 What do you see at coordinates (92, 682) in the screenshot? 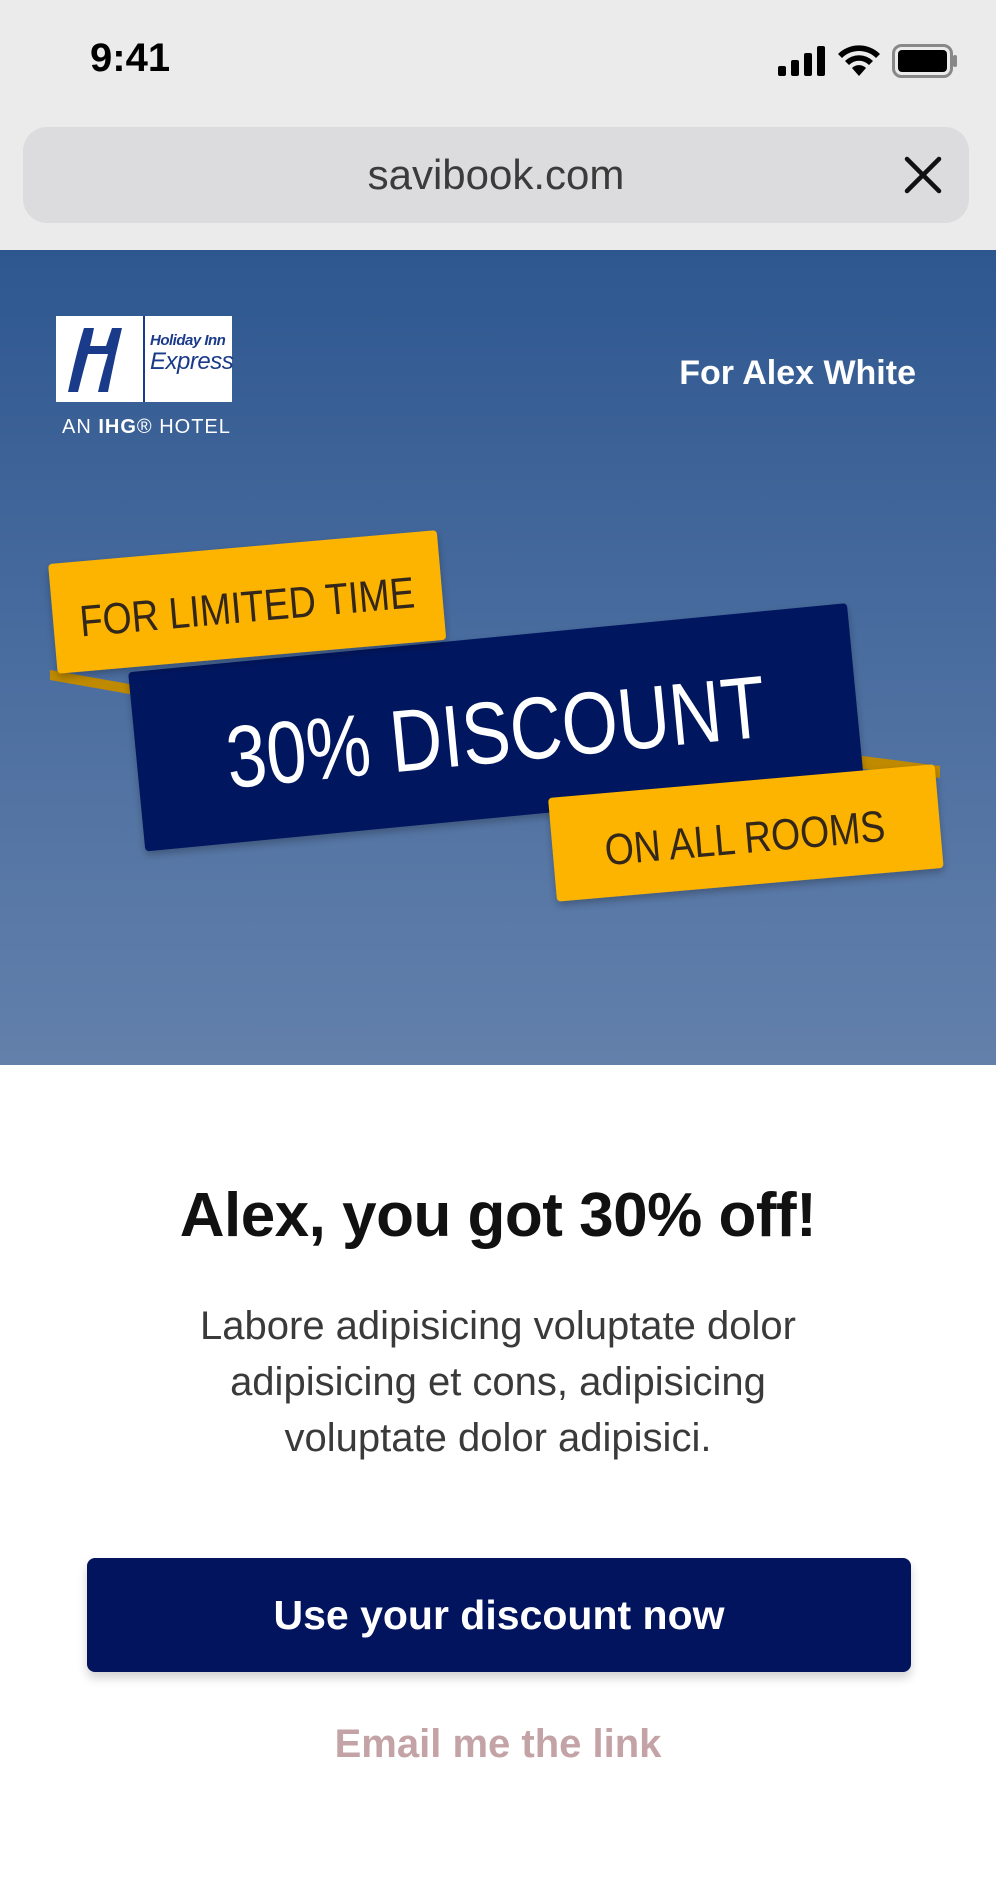
I see `ribbon-fold-left` at bounding box center [92, 682].